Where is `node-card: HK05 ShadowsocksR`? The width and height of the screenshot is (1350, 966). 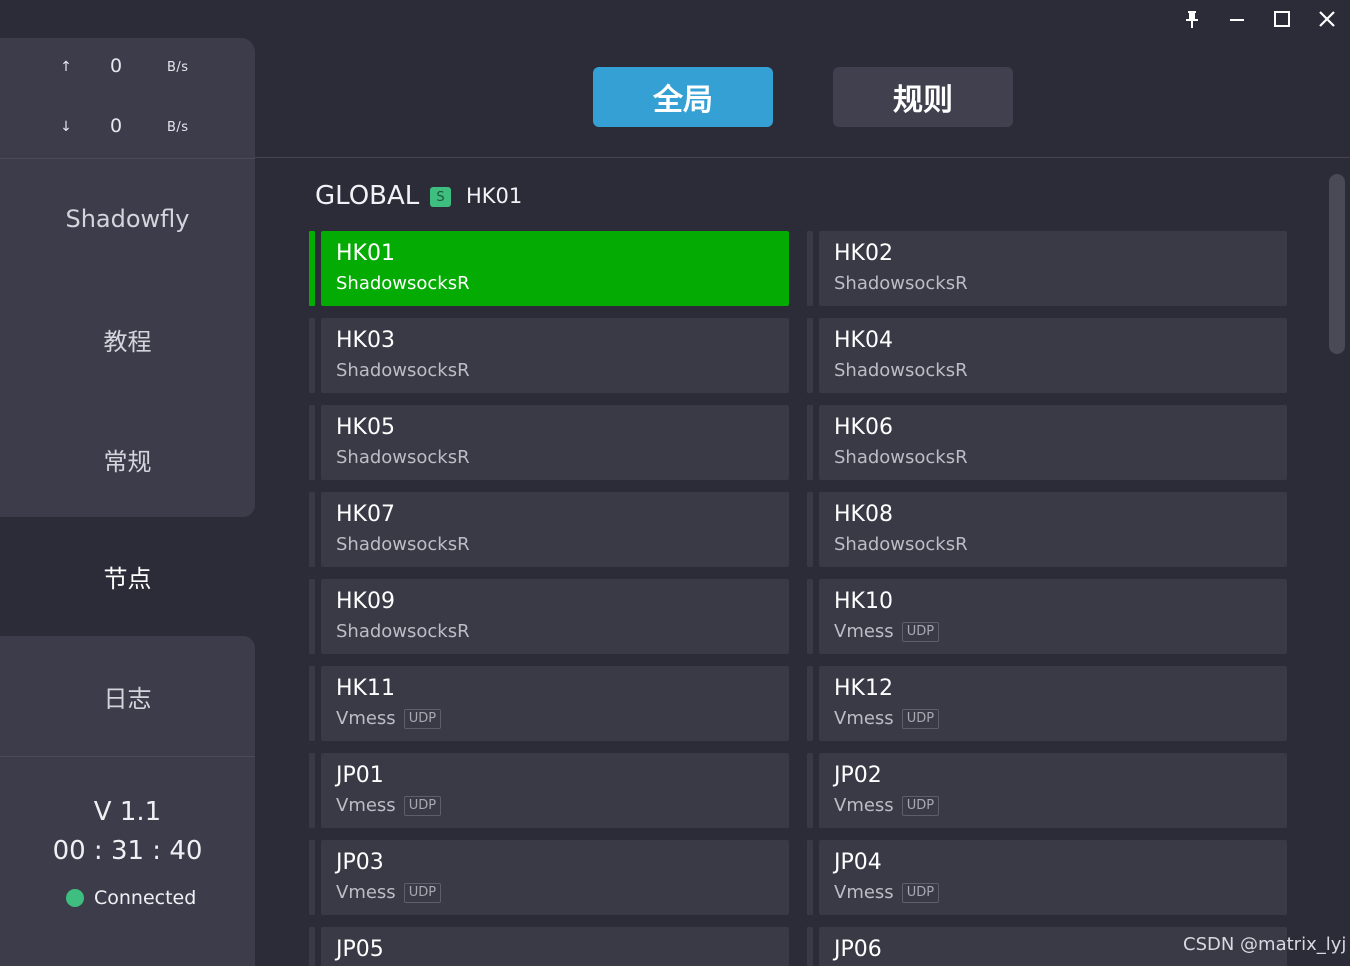 node-card: HK05 ShadowsocksR is located at coordinates (549, 442).